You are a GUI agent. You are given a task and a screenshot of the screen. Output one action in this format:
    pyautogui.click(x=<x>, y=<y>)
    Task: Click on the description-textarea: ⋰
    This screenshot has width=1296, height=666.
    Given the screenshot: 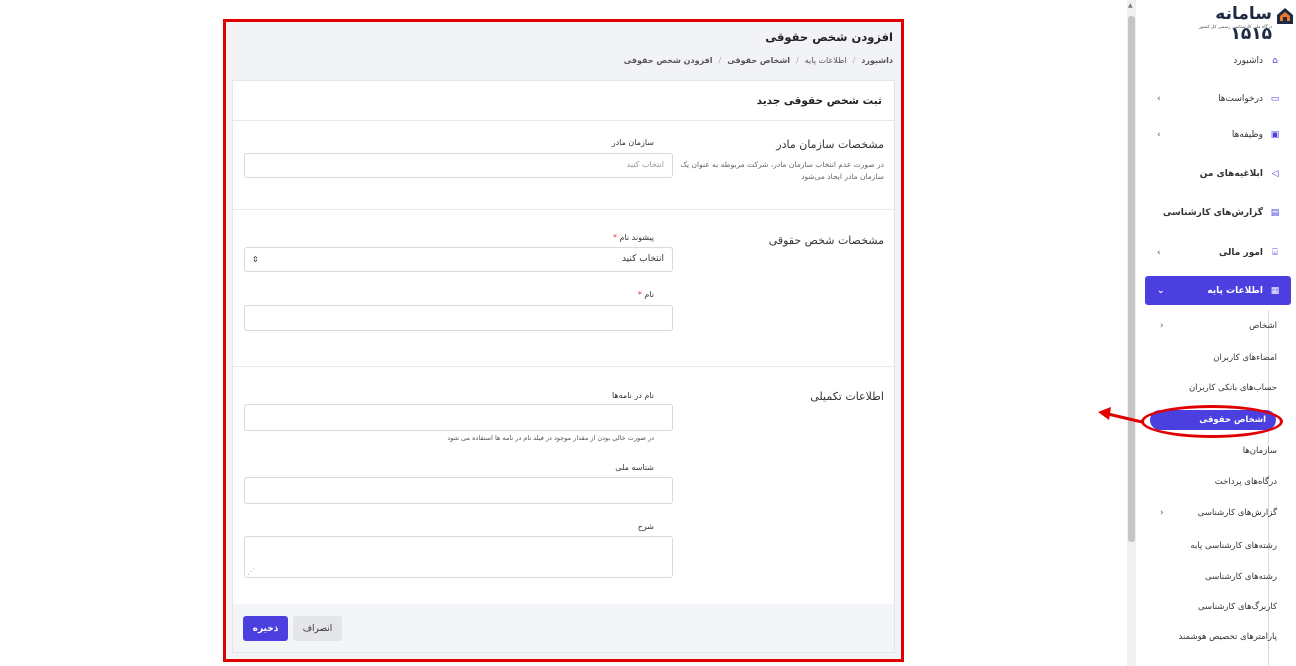 What is the action you would take?
    pyautogui.click(x=458, y=557)
    